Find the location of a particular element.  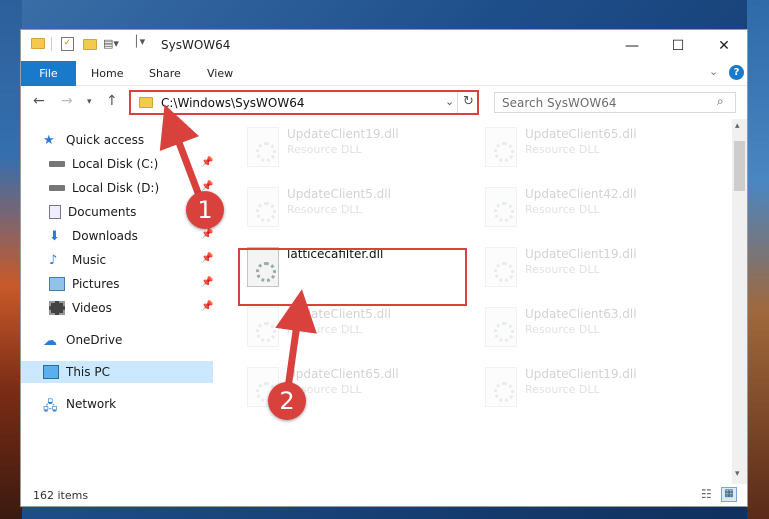

tab-view: View is located at coordinates (220, 73).